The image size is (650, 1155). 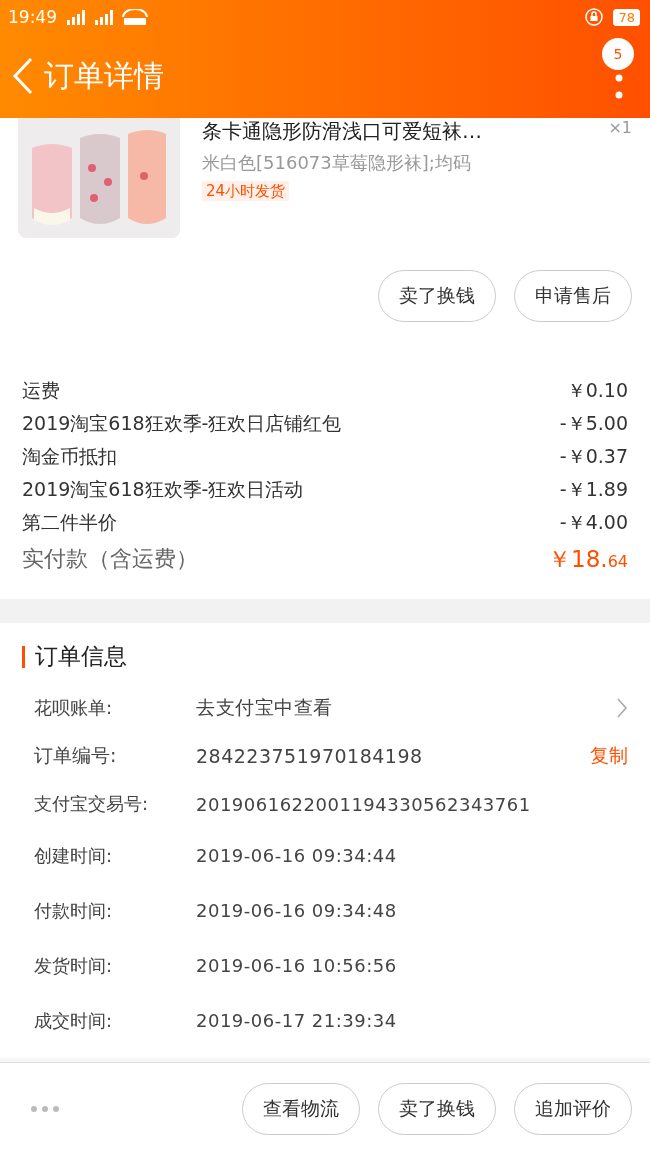 I want to click on charge-label: 2019淘宝618狂欢季-狂欢日店铺红包, so click(x=182, y=423).